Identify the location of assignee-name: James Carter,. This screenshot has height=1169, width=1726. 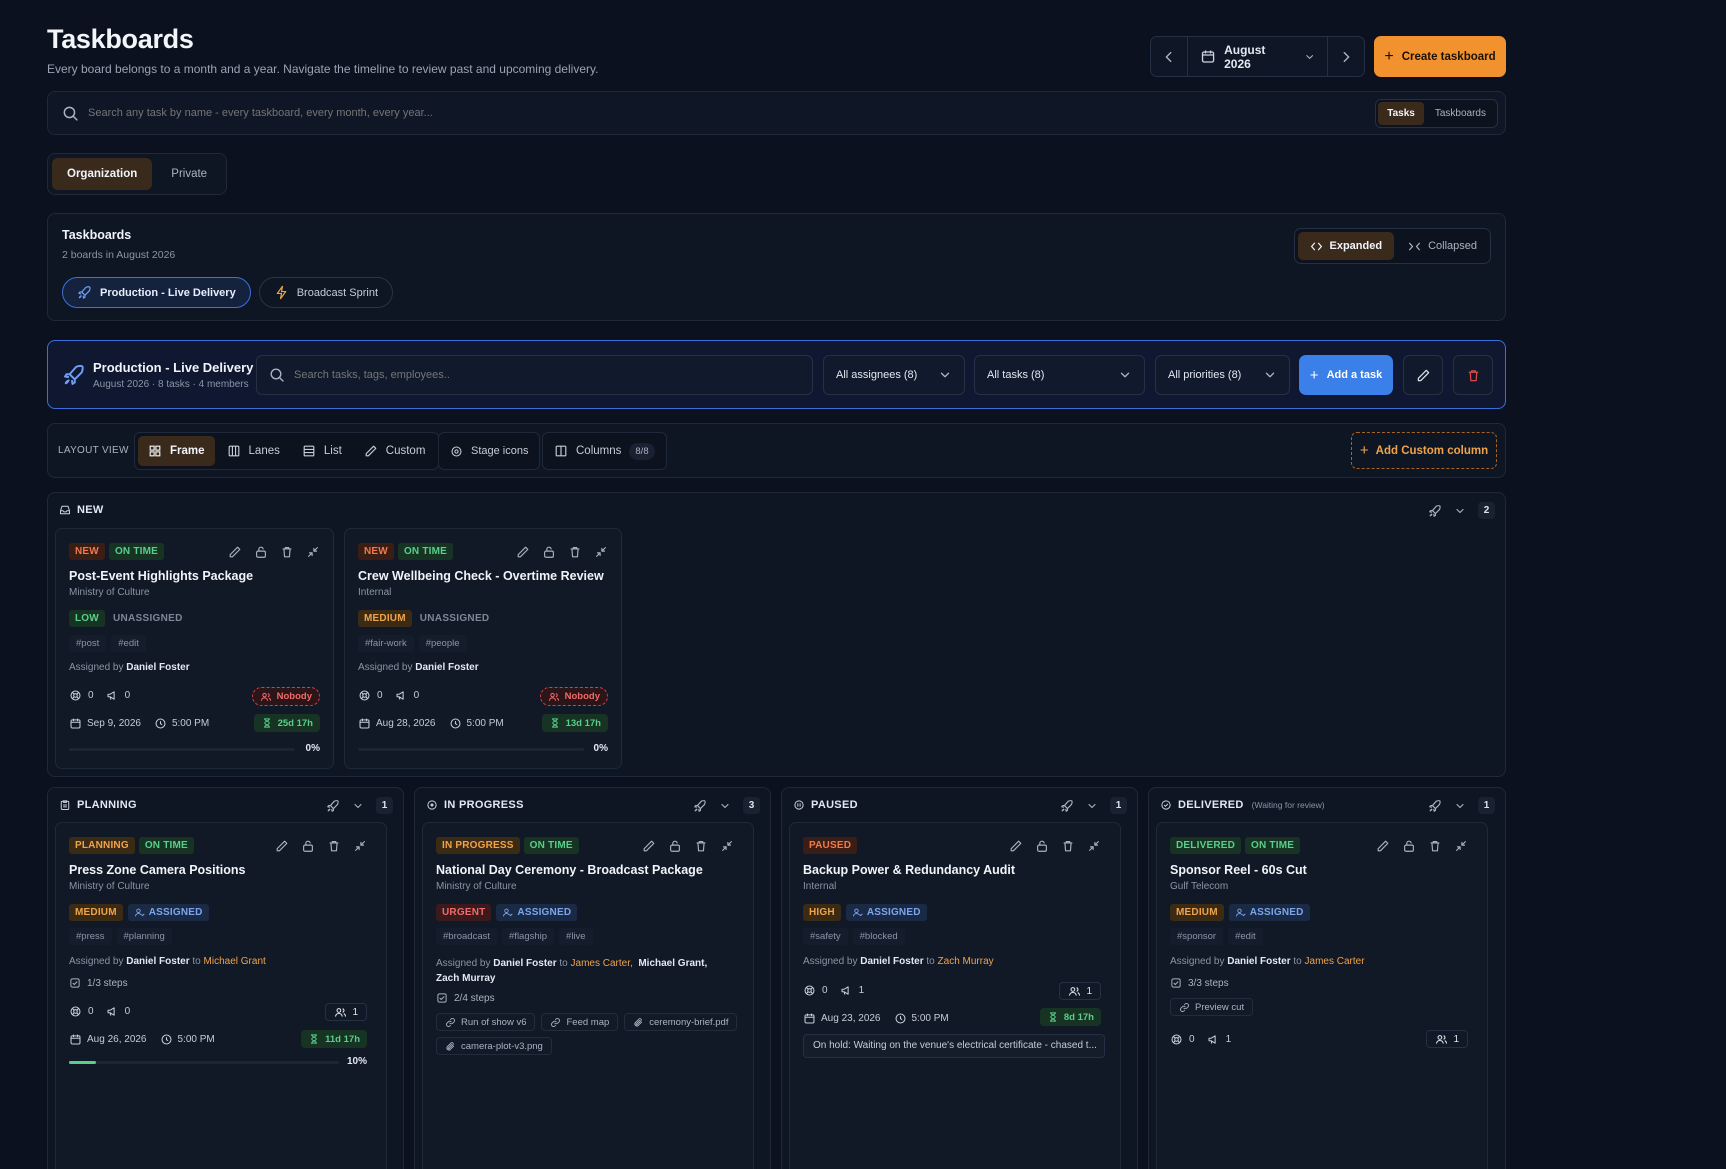
(602, 963).